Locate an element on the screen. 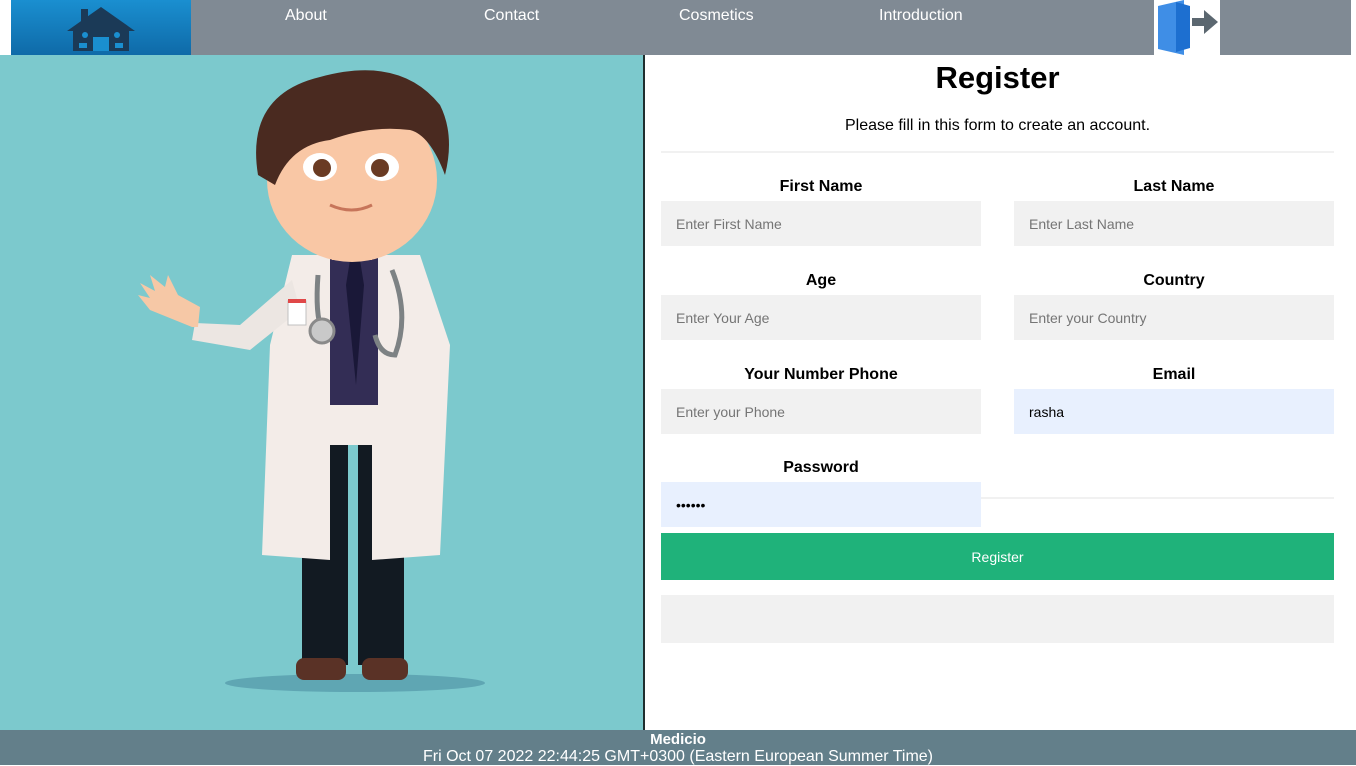 This screenshot has height=766, width=1356. password-input is located at coordinates (821, 504).